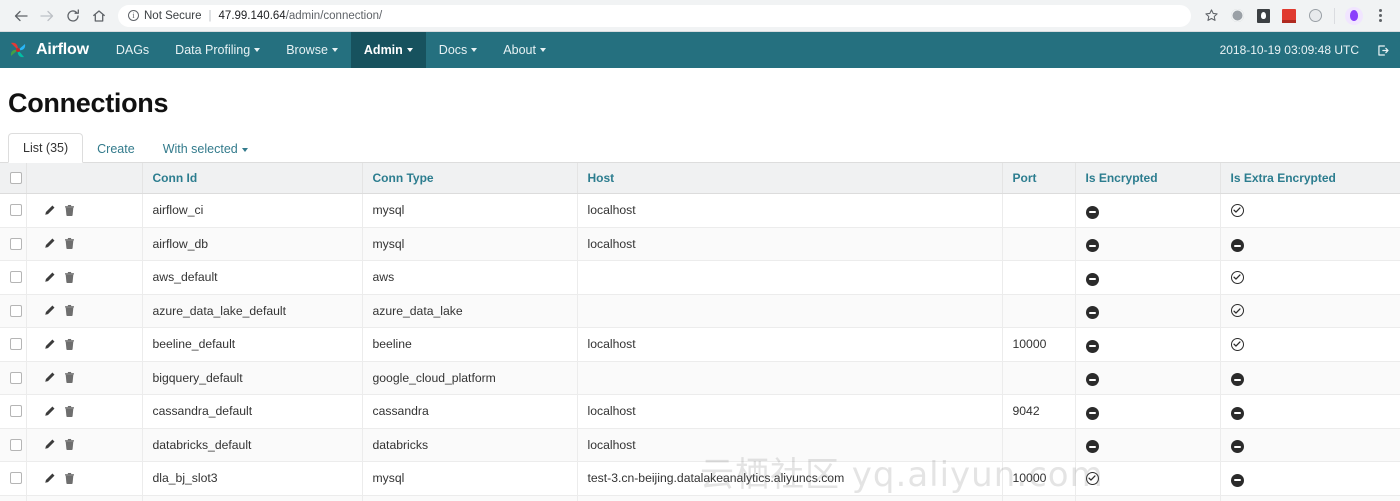 The height and width of the screenshot is (501, 1400). I want to click on nav-item-browse: Browse, so click(312, 50).